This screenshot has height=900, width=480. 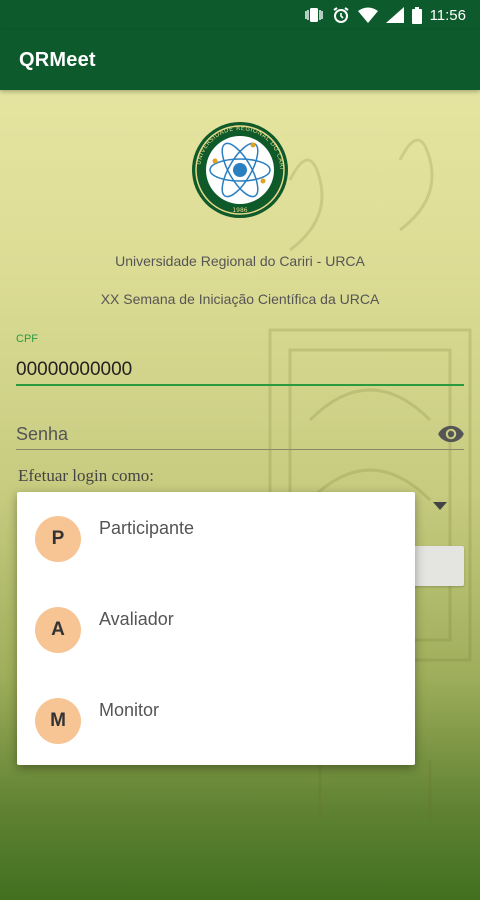 I want to click on logo-year: 1986, so click(x=239, y=210).